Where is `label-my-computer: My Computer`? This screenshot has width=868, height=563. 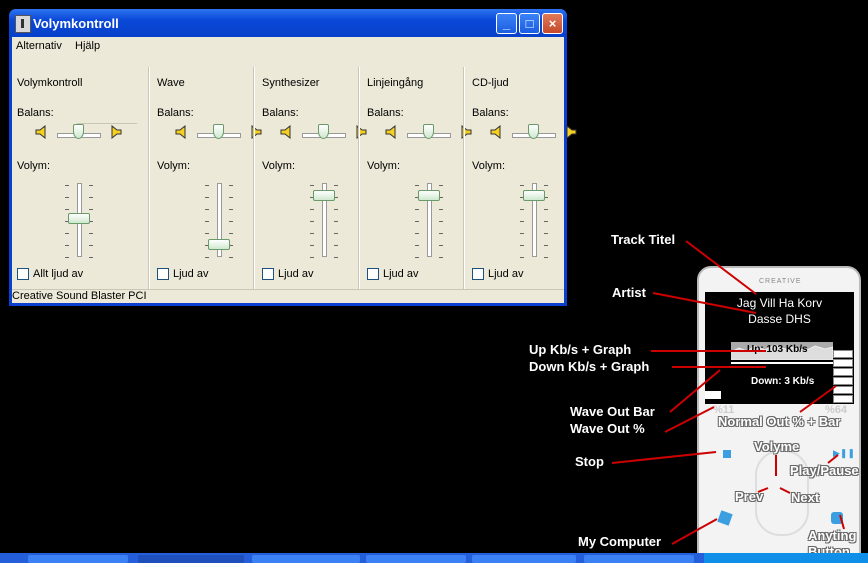
label-my-computer: My Computer is located at coordinates (620, 541).